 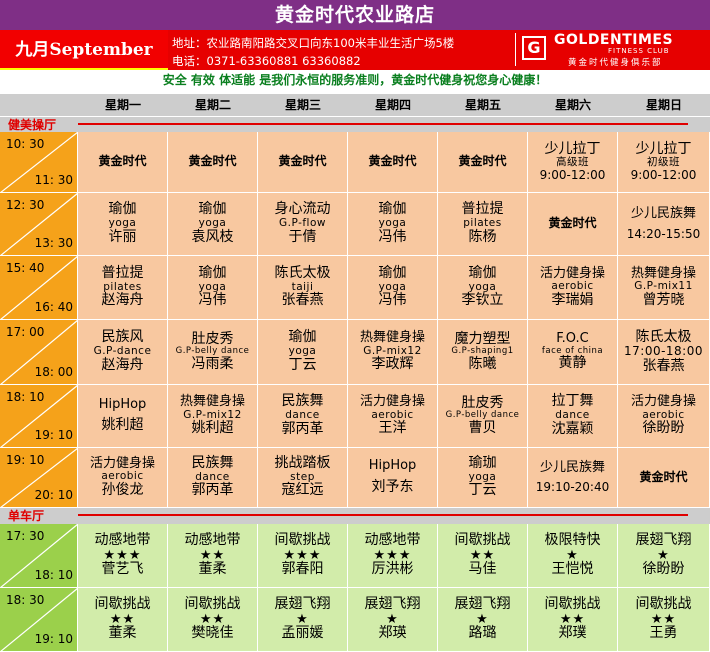 What do you see at coordinates (572, 401) in the screenshot?
I see `class-name: 拉丁舞` at bounding box center [572, 401].